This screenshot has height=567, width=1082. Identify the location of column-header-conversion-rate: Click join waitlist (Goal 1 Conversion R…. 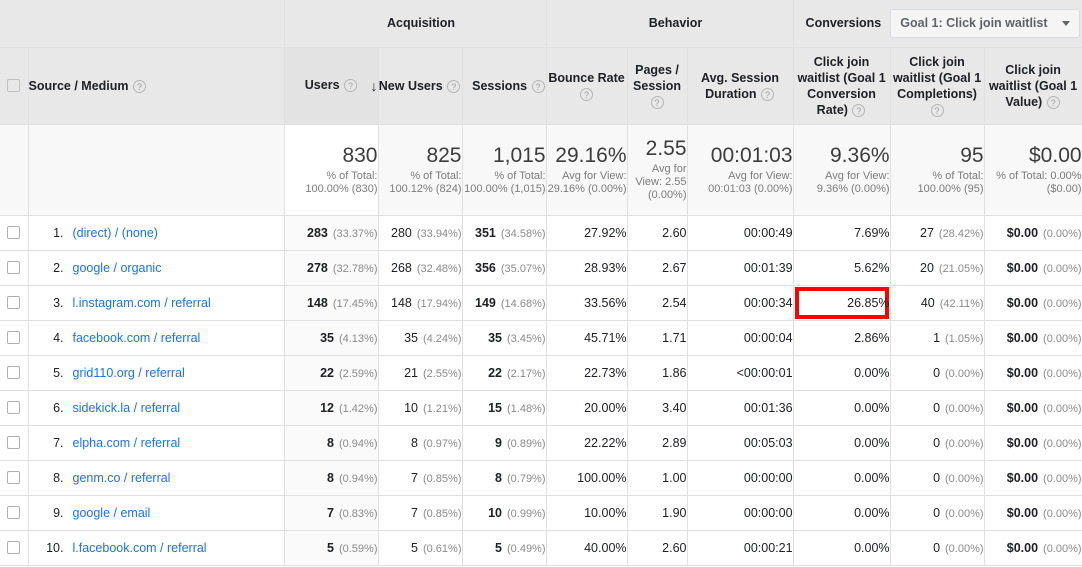
(842, 86).